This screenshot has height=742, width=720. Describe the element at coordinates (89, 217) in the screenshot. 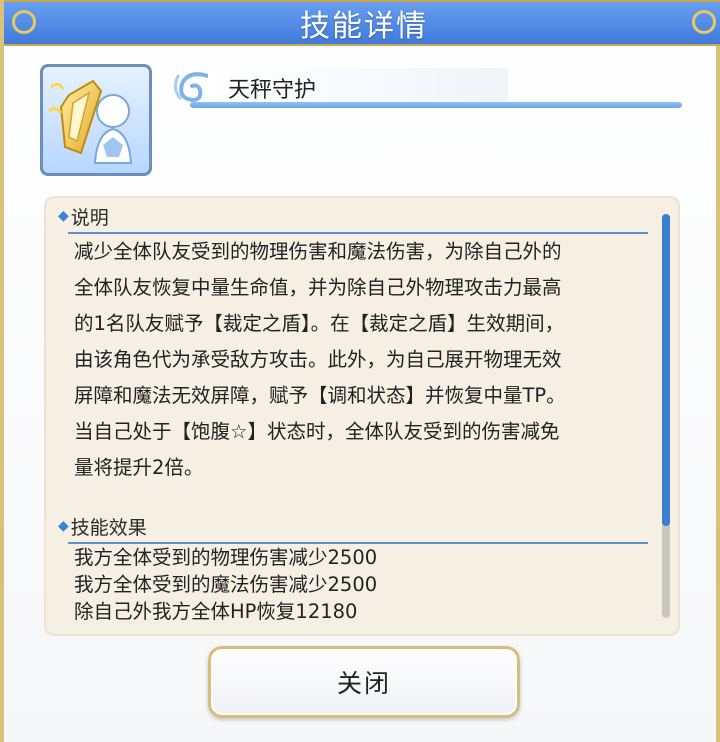

I see `description-heading-label: 说明` at that location.